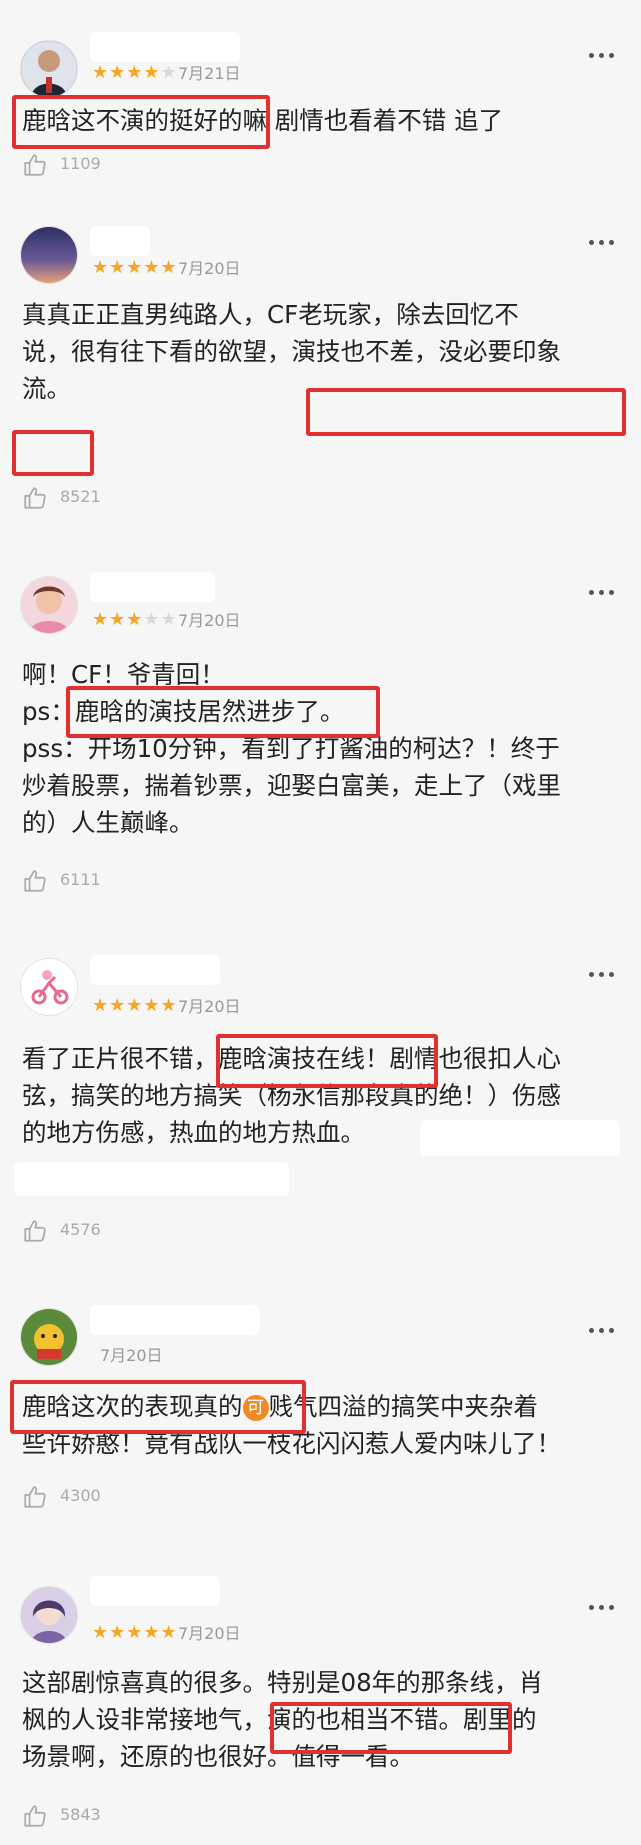  Describe the element at coordinates (80, 496) in the screenshot. I see `like-count: 8521` at that location.